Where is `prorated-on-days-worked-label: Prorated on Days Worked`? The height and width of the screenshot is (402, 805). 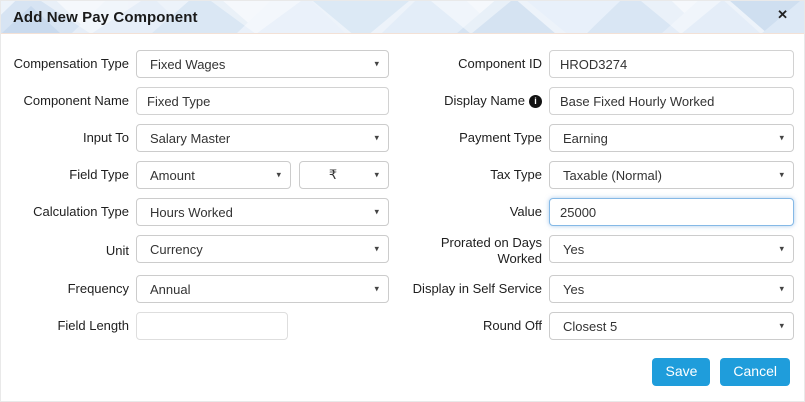 prorated-on-days-worked-label: Prorated on Days Worked is located at coordinates (491, 250).